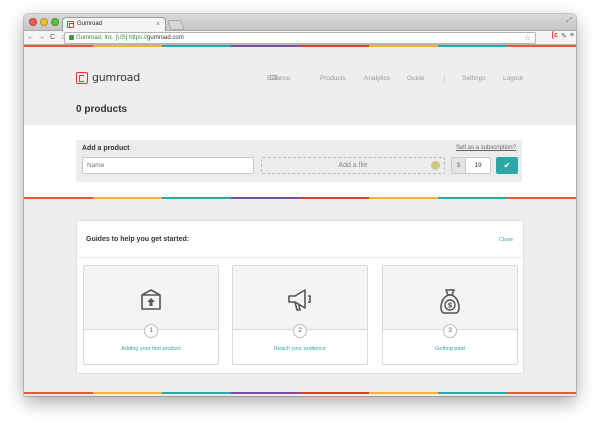  Describe the element at coordinates (486, 148) in the screenshot. I see `sell-subscription-link: Sell as a subscription?` at that location.